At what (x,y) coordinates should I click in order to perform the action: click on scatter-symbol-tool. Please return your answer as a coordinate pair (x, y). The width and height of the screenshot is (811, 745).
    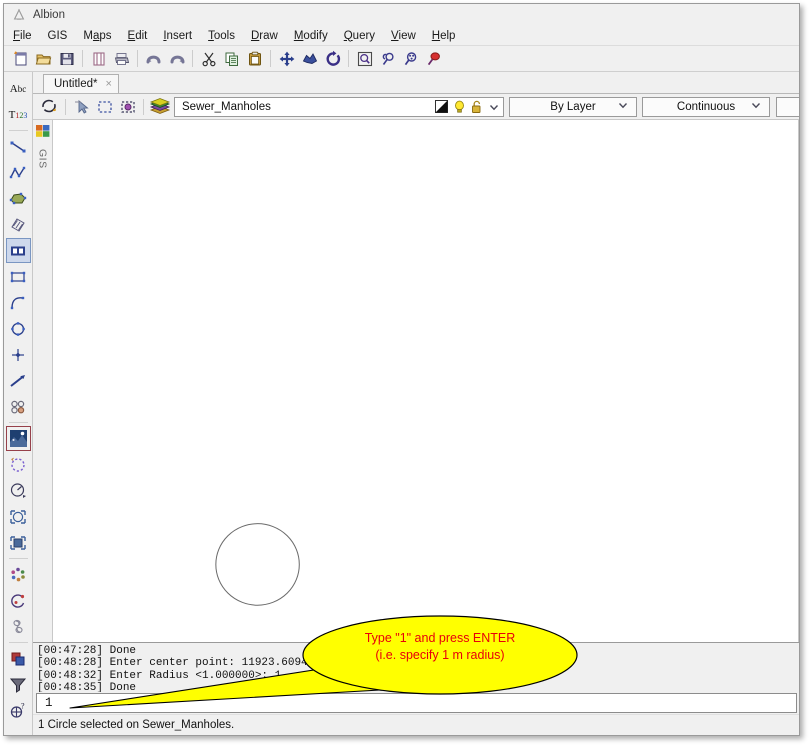
    Looking at the image, I should click on (18, 574).